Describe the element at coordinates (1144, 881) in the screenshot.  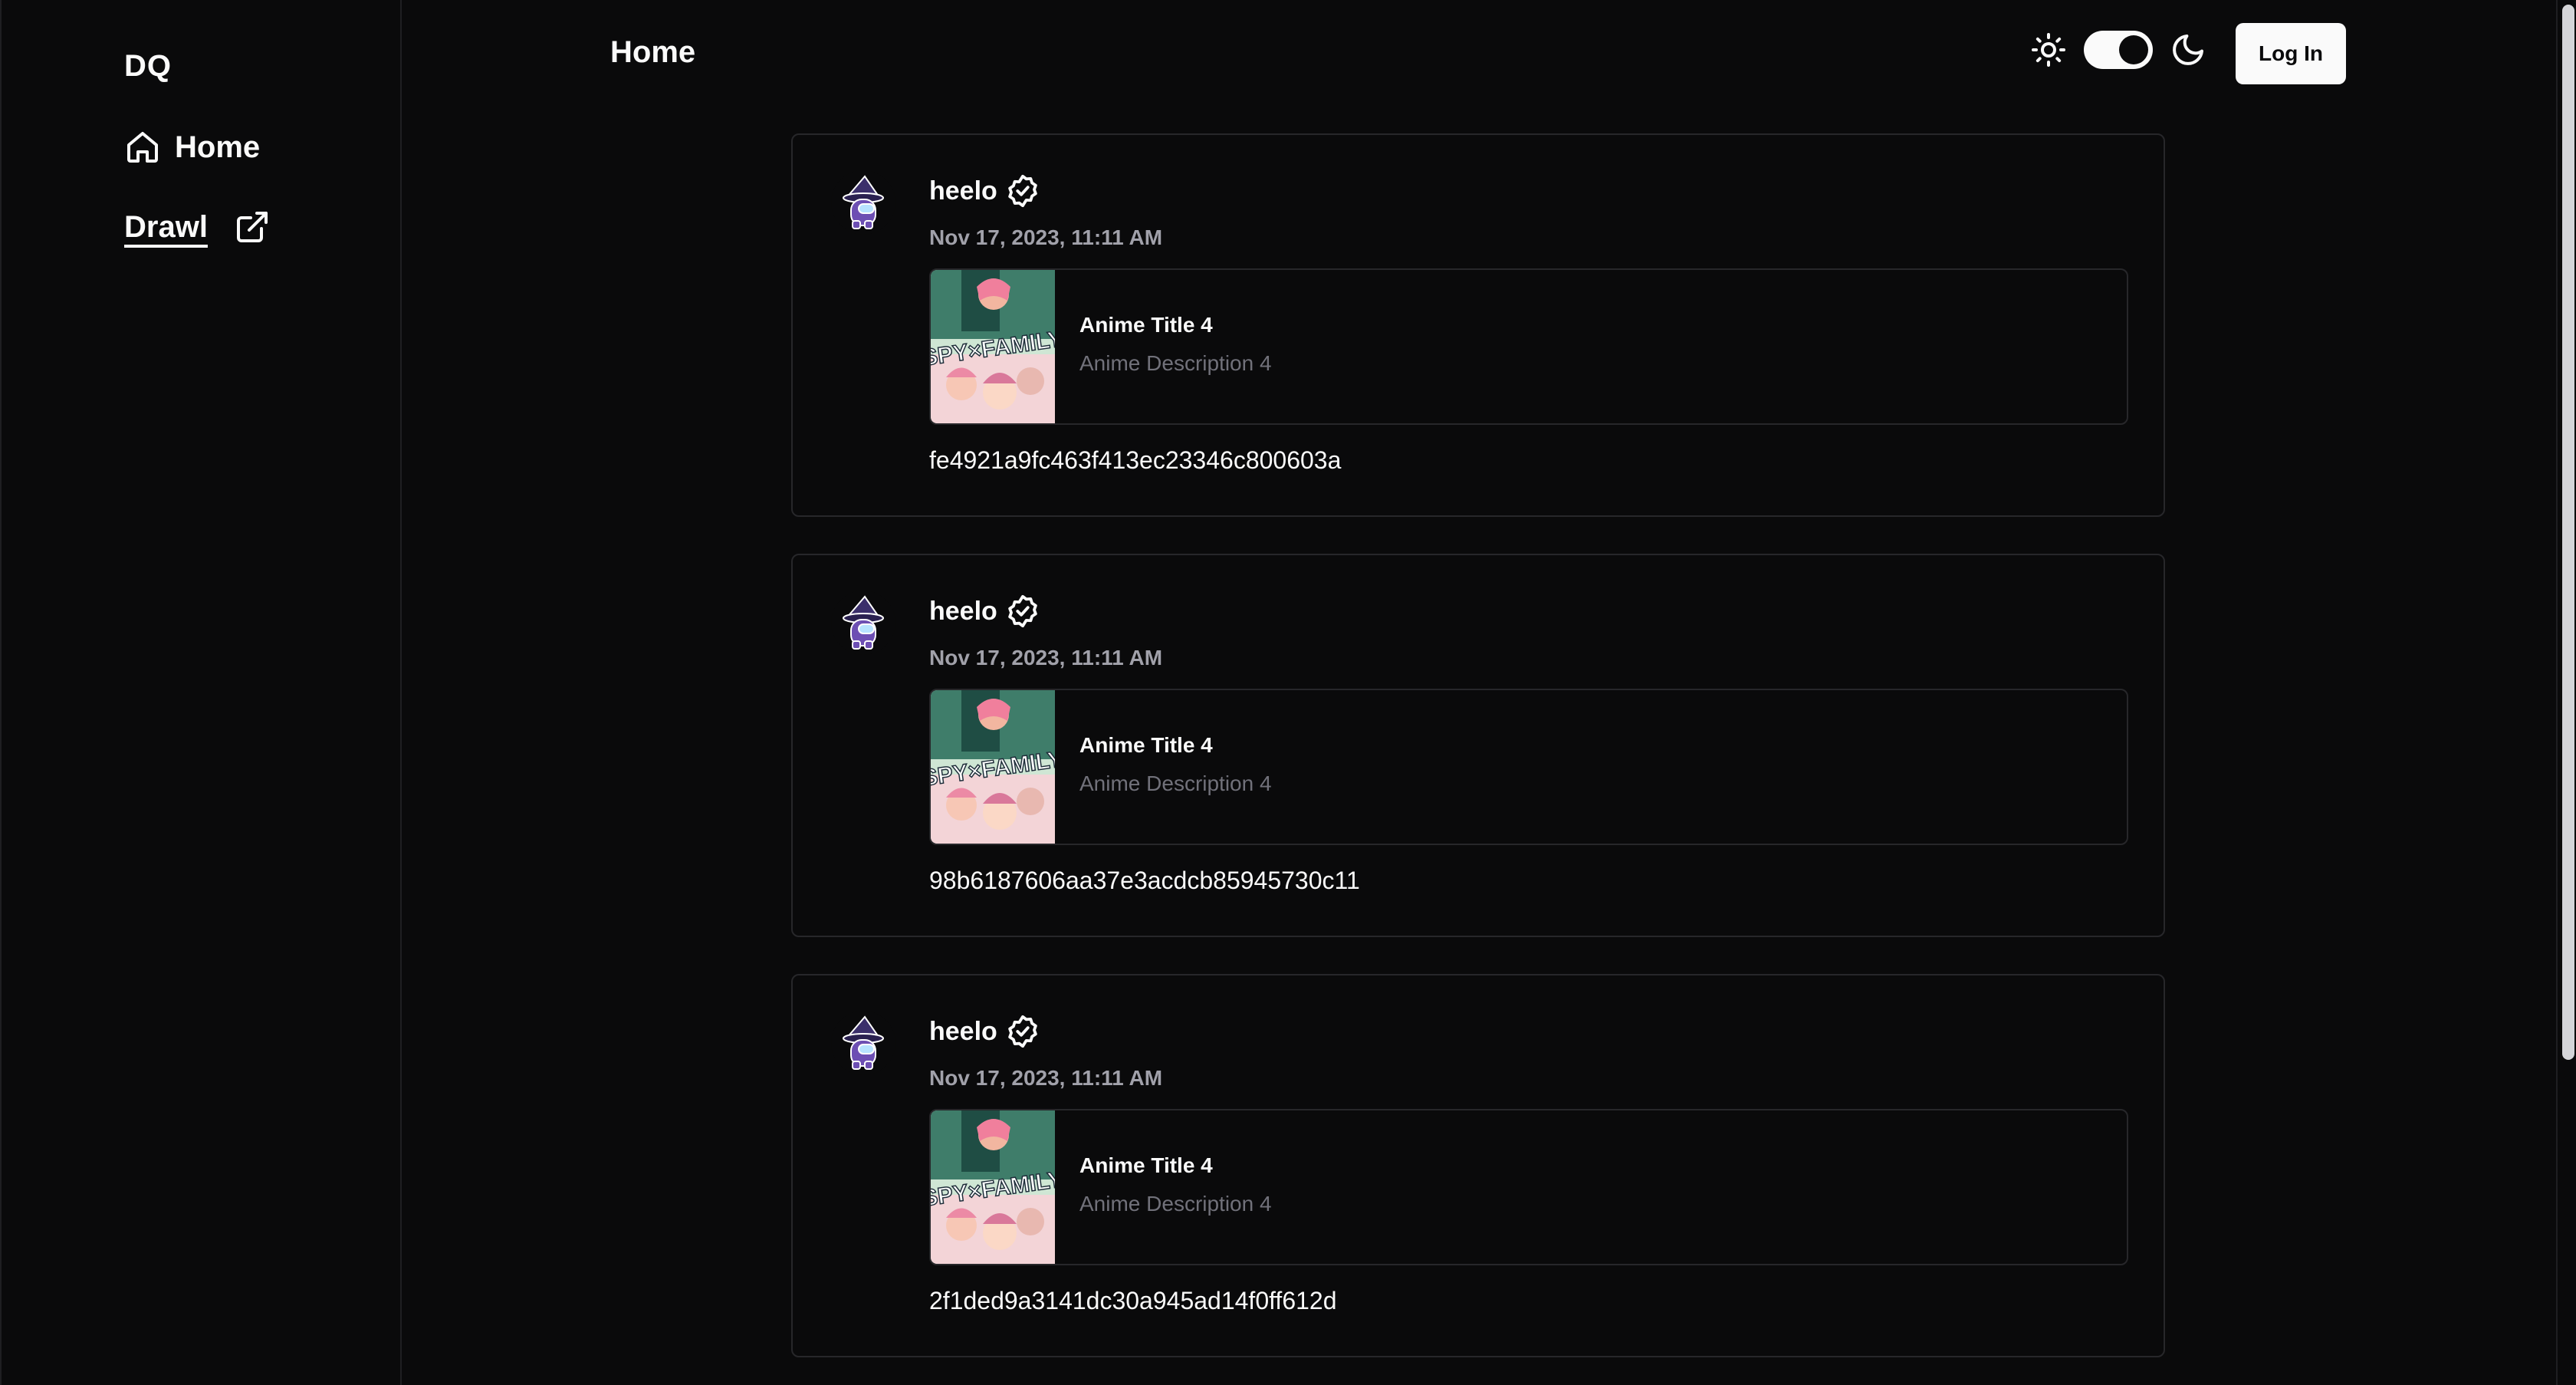
I see `post-body: 98b6187606aa37e3acdcb85945730c11` at that location.